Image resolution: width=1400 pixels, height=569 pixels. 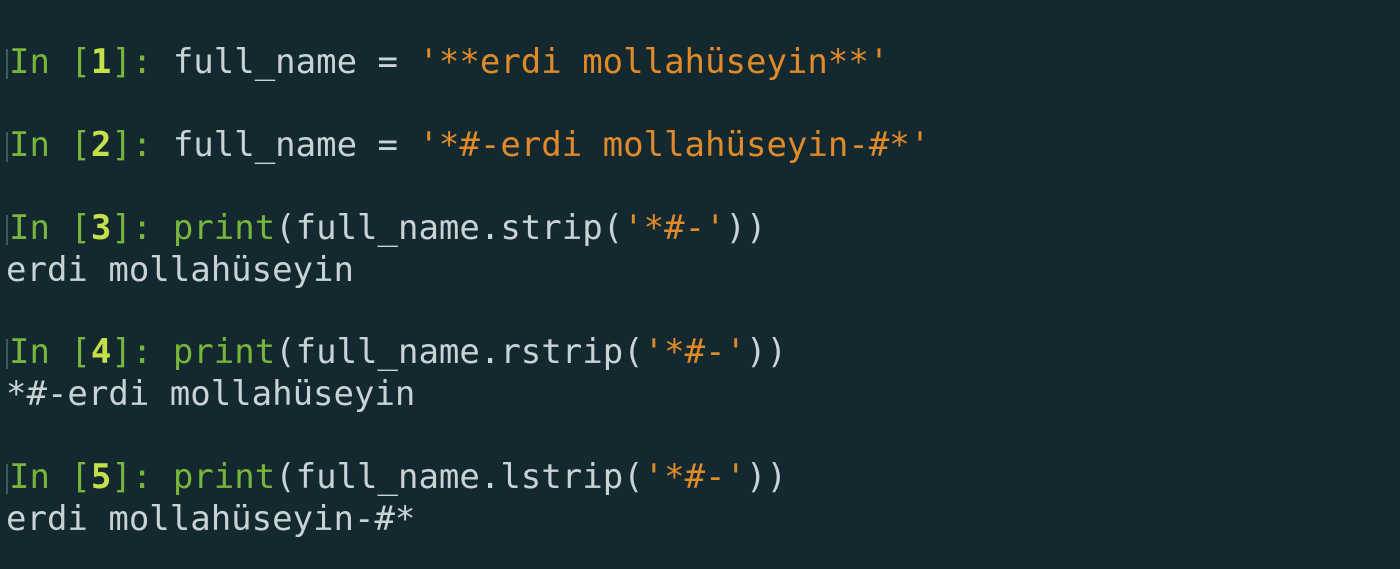 I want to click on input-line-4: In [4]: print(full_name.rstrip('*#-')), so click(x=396, y=352).